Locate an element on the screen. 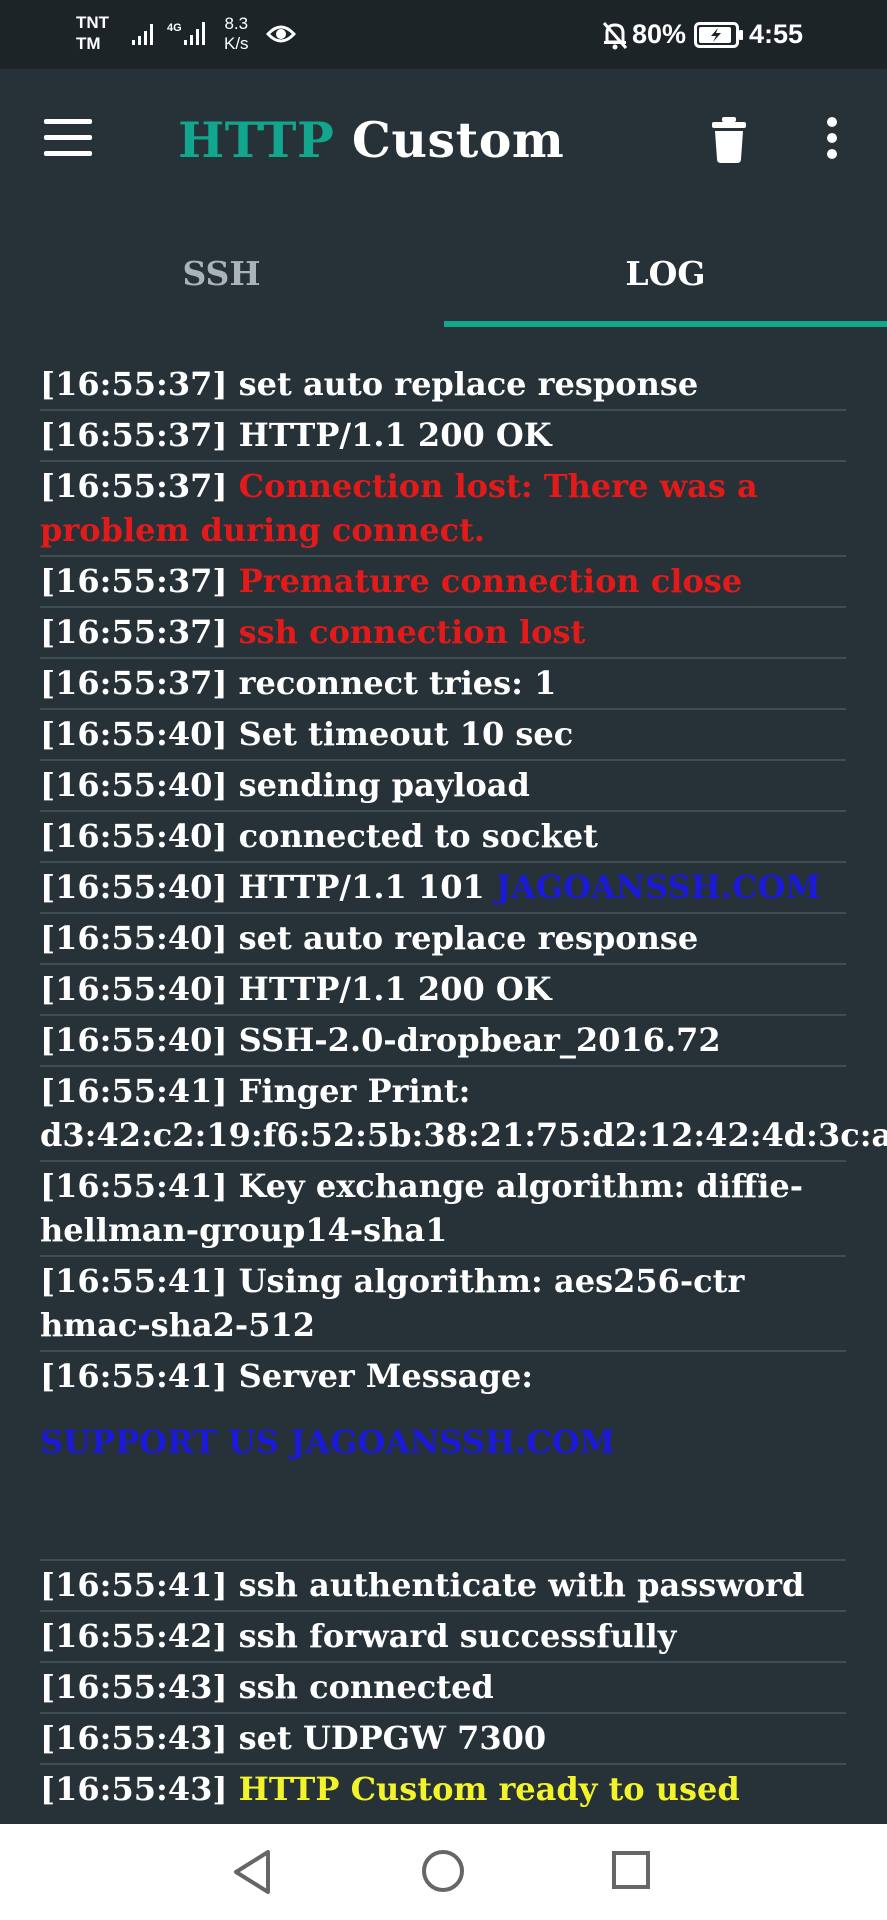 Image resolution: width=887 pixels, height=1920 pixels. log-message: set UDPGW 7300 is located at coordinates (392, 1738).